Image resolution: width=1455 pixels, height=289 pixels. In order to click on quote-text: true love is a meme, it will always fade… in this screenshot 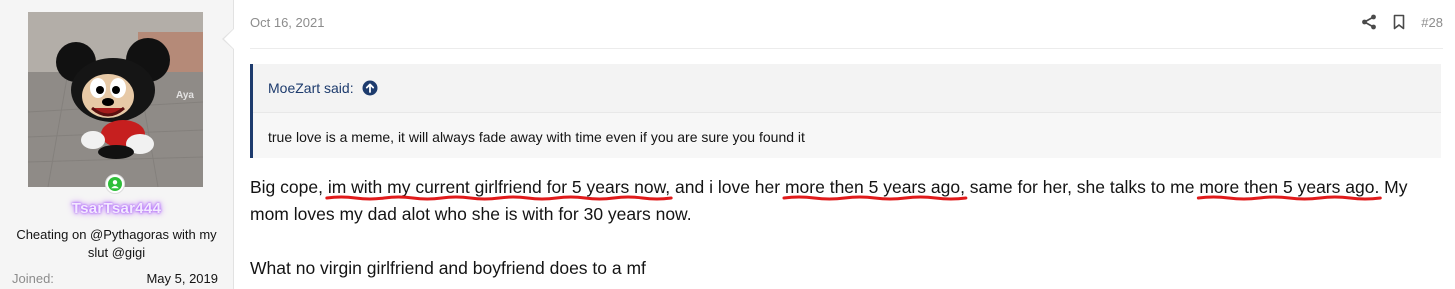, I will do `click(536, 137)`.